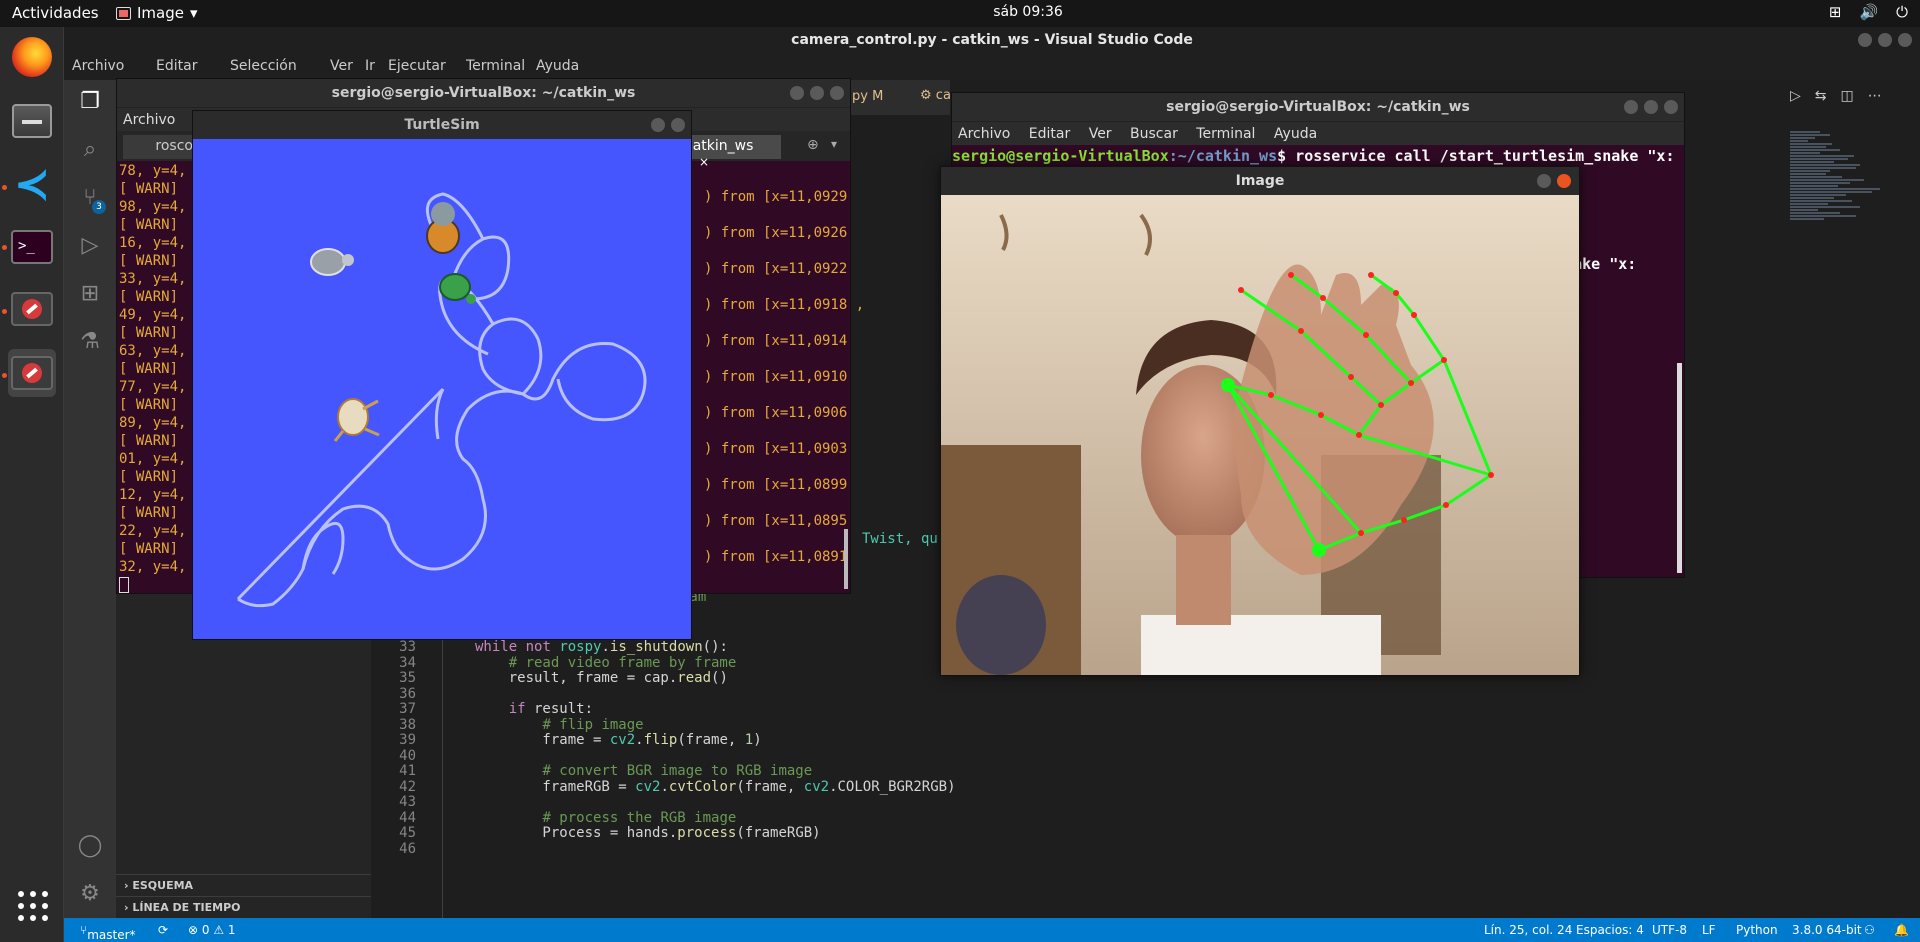  I want to click on menu-buscar: Buscar, so click(1154, 134).